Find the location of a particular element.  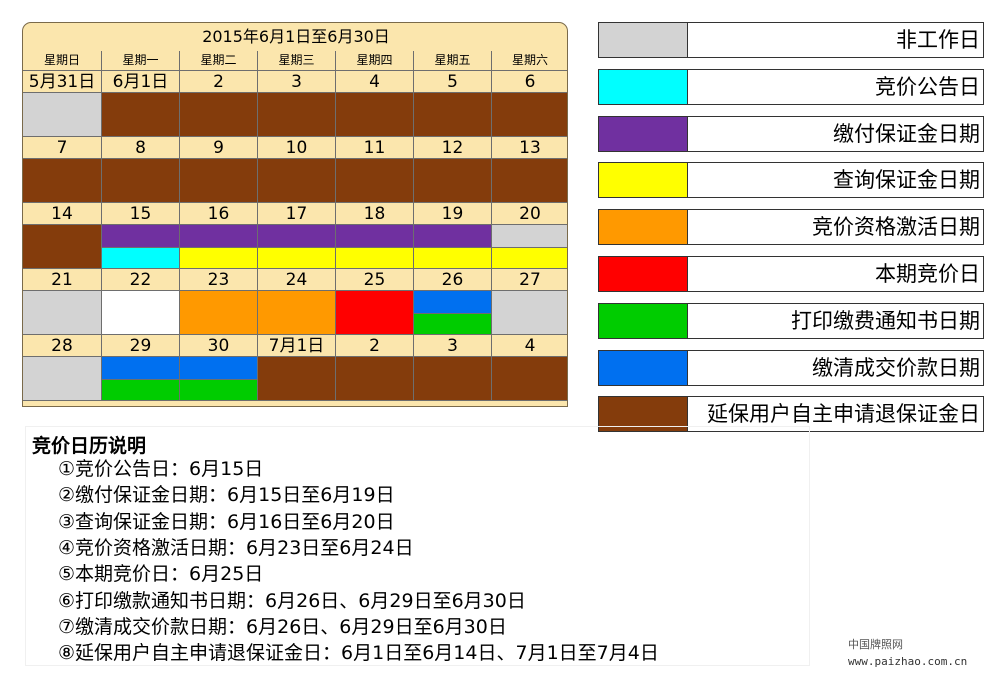

notes-item: ③查询保证金日期：6月16日至6月20日 is located at coordinates (226, 521).